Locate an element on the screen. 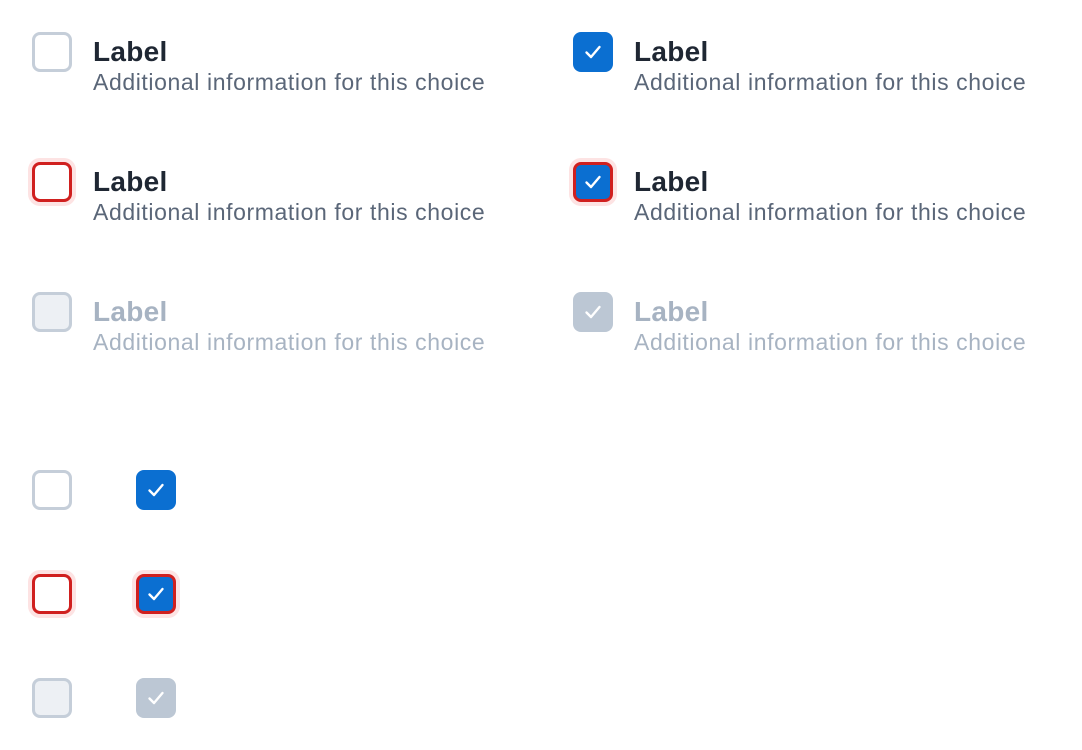 The image size is (1082, 750). standalone-checkbox-disabled-unchecked is located at coordinates (52, 698).